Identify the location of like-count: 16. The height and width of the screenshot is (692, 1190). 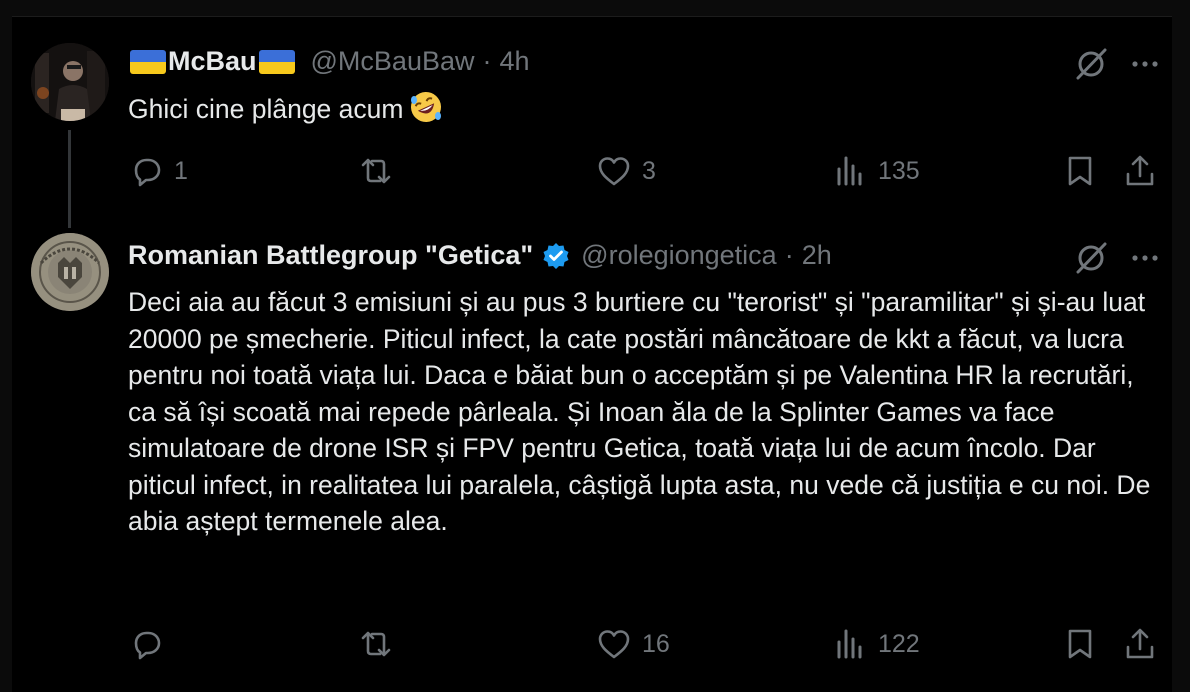
(656, 643).